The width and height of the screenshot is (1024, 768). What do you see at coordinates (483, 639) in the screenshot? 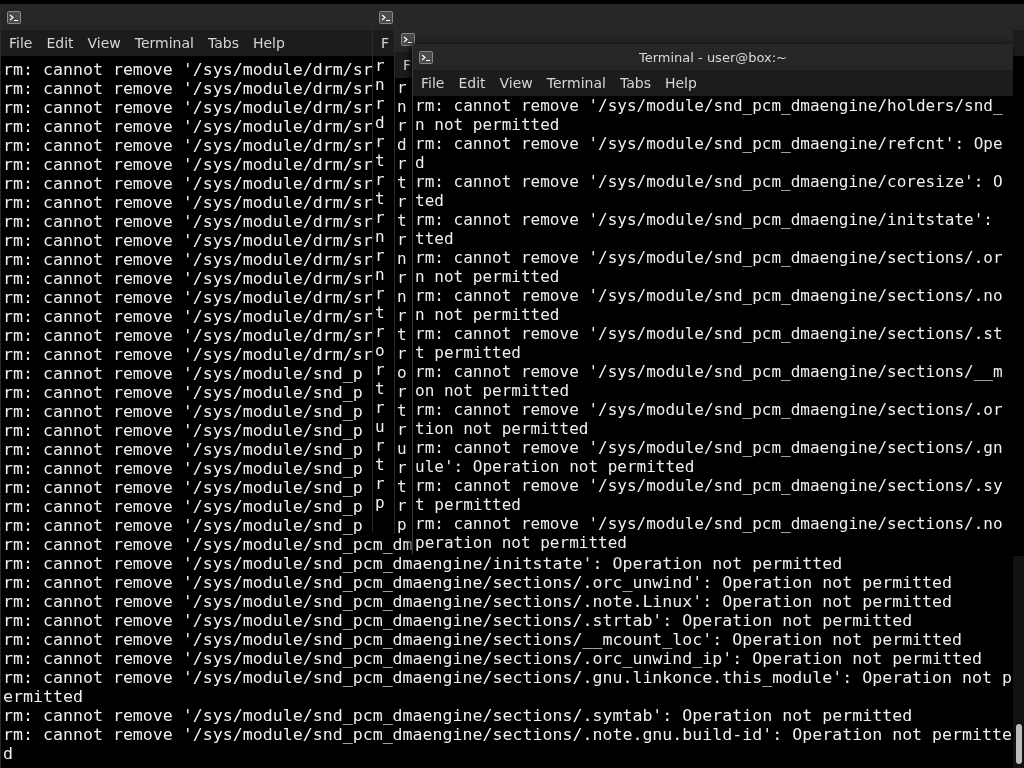
I see `terminal-line: rm: cannot remove '/sys/module/snd_pcm_dmaengine/sections/__mcount_loc': Operation not permitted` at bounding box center [483, 639].